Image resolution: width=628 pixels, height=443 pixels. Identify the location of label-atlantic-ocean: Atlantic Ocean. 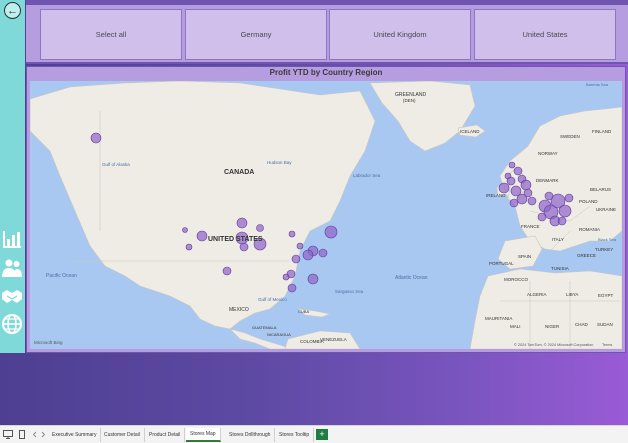
(411, 278).